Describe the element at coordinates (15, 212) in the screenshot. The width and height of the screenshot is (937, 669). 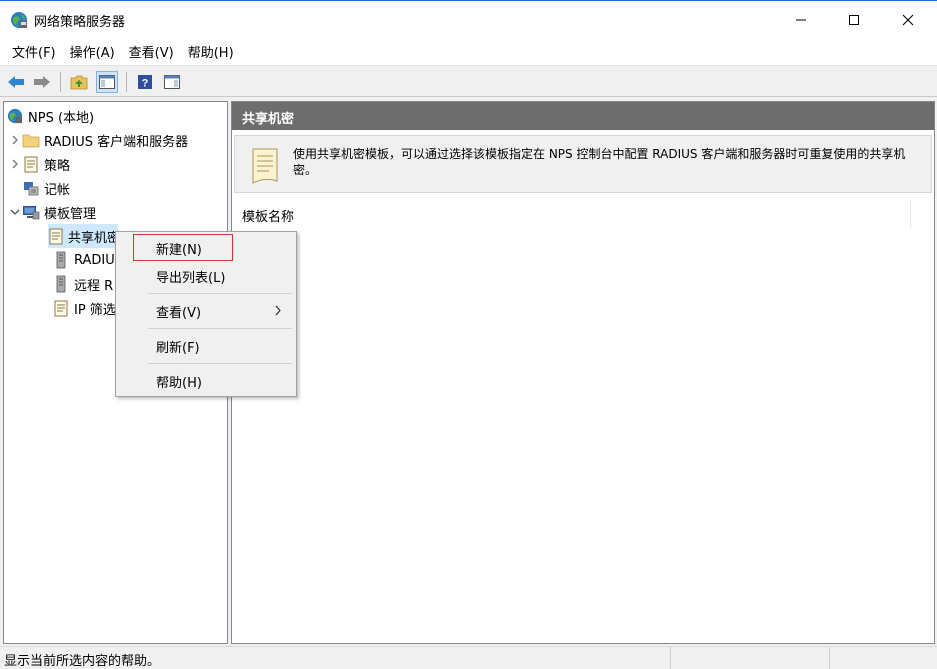
I see `chevron-down-icon` at that location.